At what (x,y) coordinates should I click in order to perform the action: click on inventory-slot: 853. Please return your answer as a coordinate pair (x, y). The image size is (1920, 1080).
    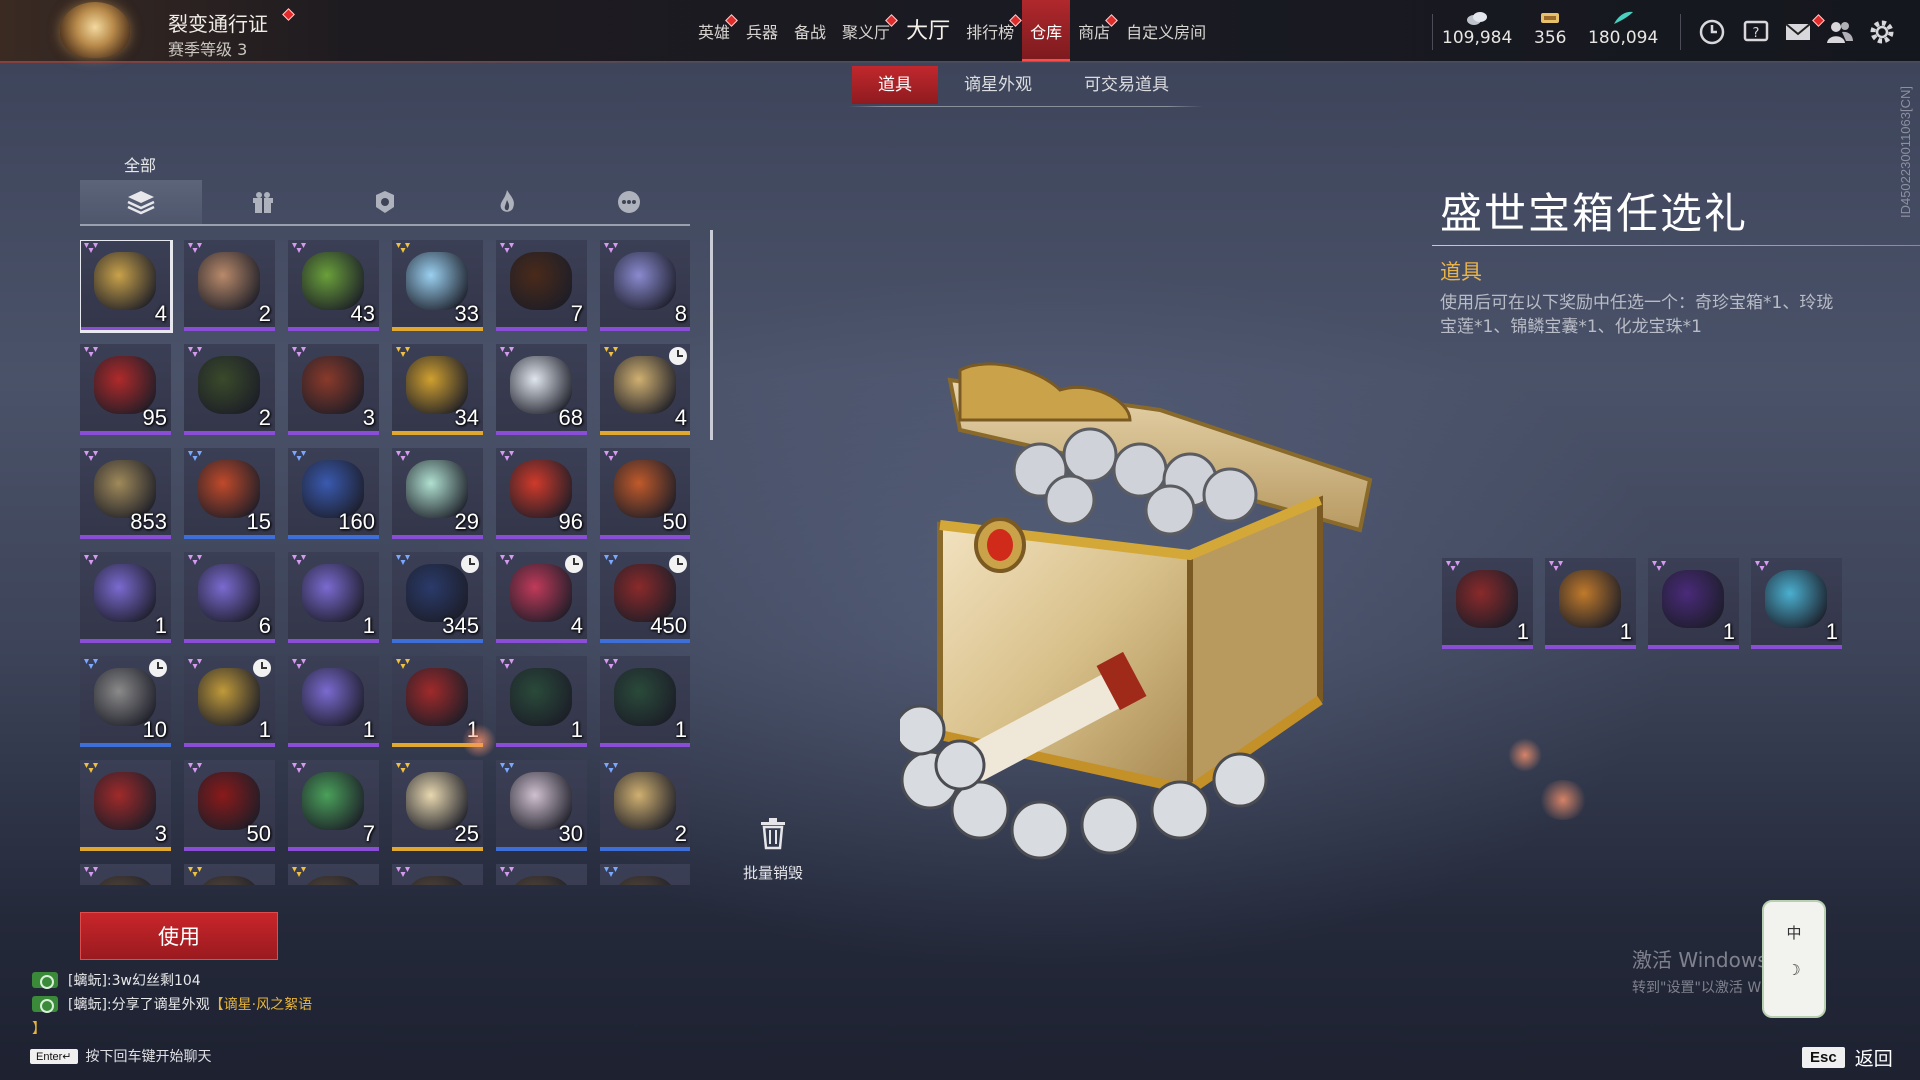
    Looking at the image, I should click on (125, 493).